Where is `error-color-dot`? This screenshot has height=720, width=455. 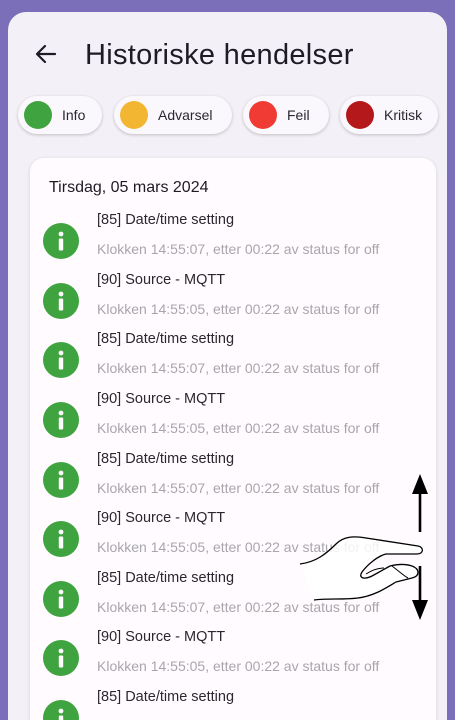
error-color-dot is located at coordinates (263, 115).